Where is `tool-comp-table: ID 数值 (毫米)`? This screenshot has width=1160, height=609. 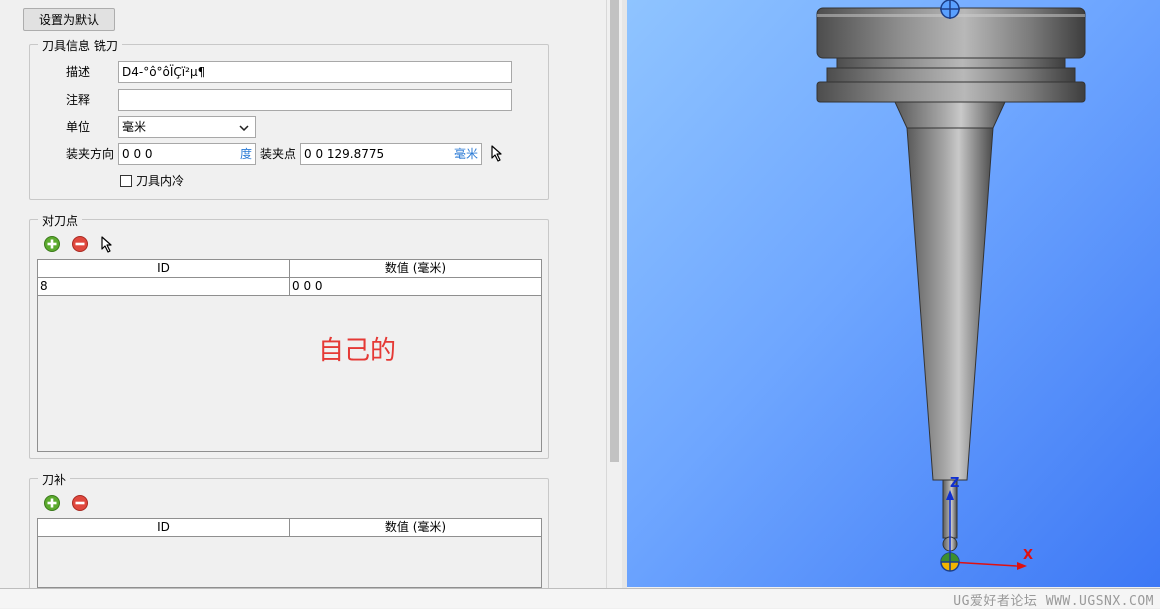 tool-comp-table: ID 数值 (毫米) is located at coordinates (289, 553).